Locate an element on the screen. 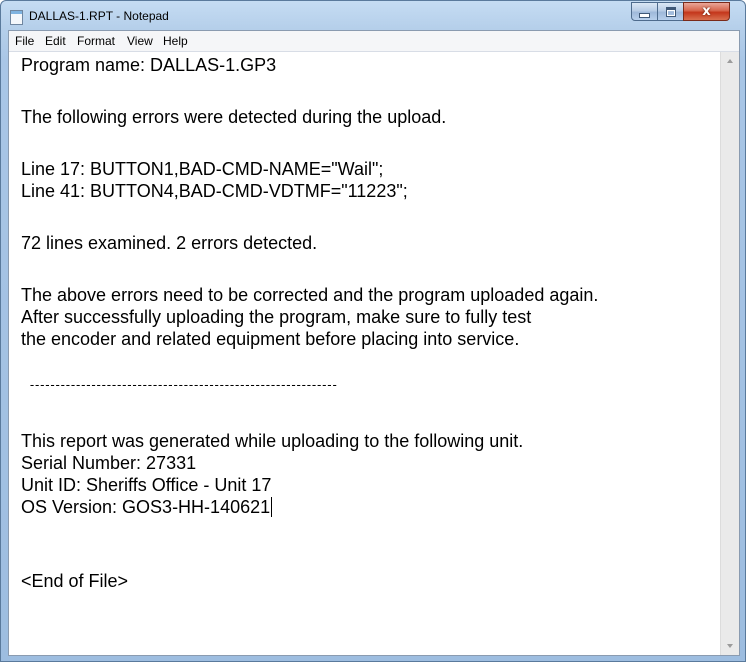  text-line: Serial Number: 27331 is located at coordinates (109, 463).